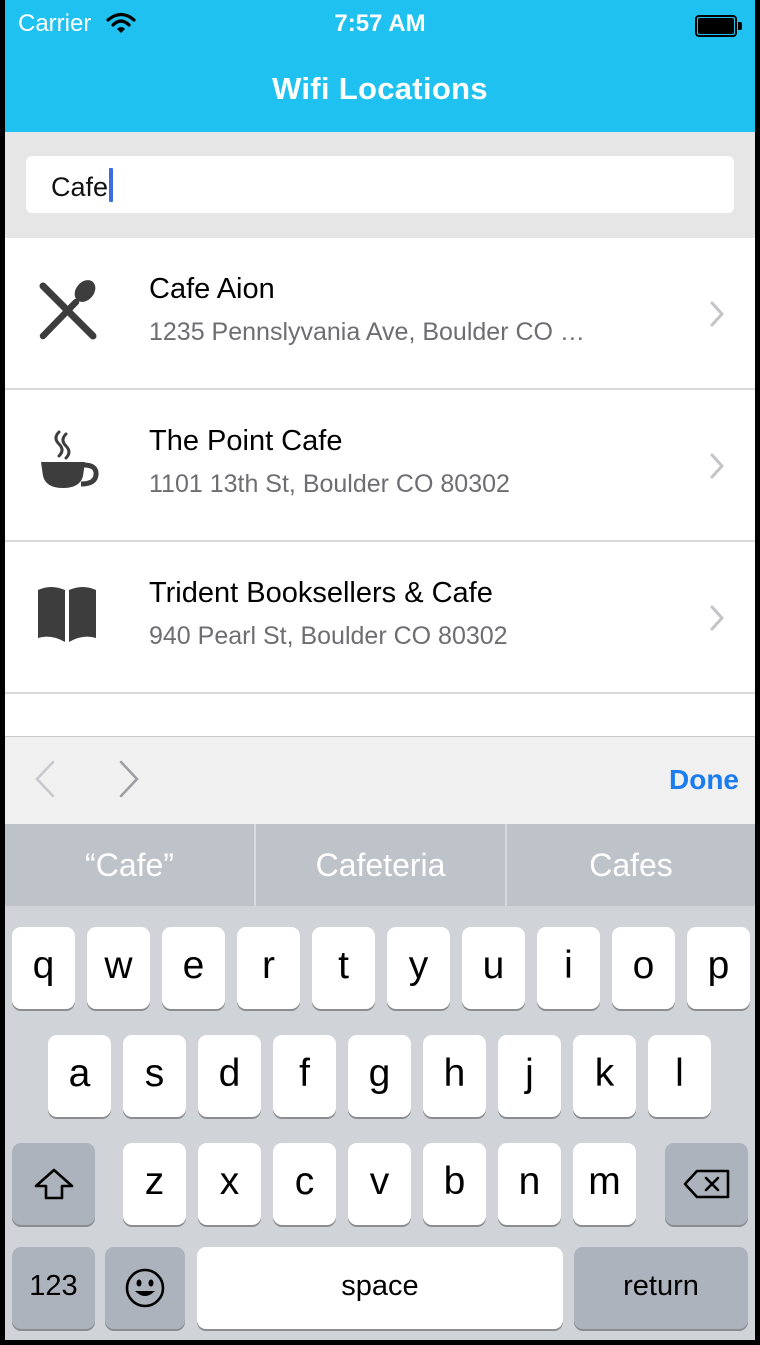 Image resolution: width=760 pixels, height=1345 pixels. I want to click on key-c: c, so click(304, 1184).